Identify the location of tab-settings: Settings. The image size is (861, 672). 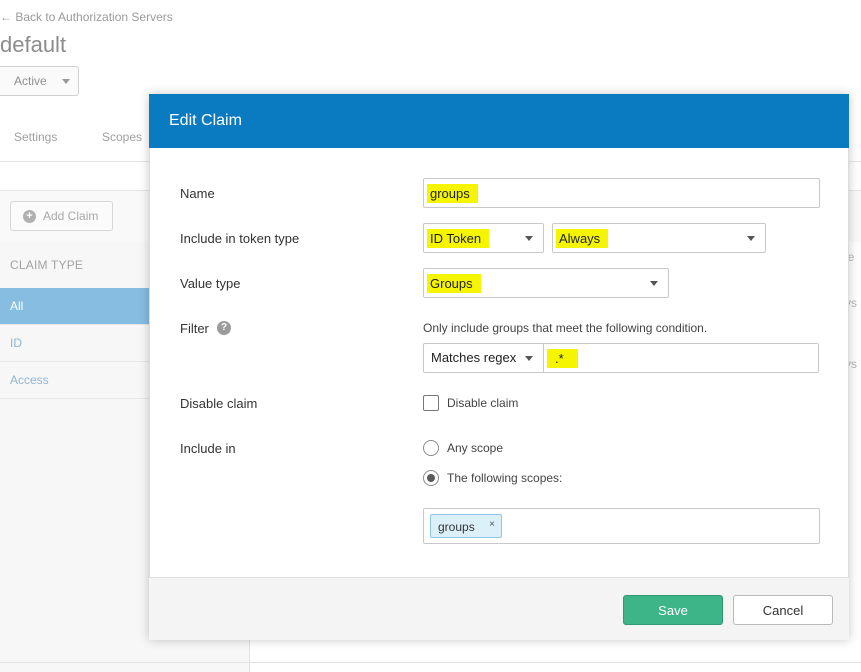
(35, 137).